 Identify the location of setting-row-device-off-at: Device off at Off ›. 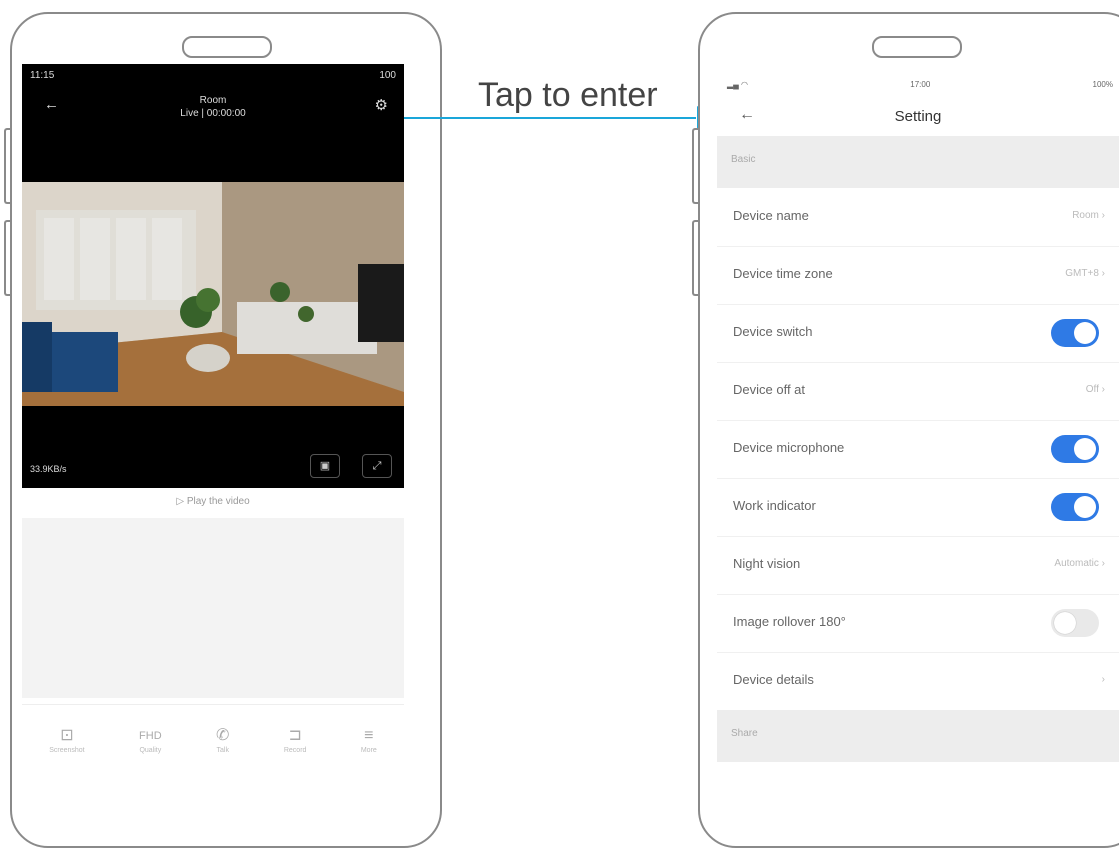
(918, 391).